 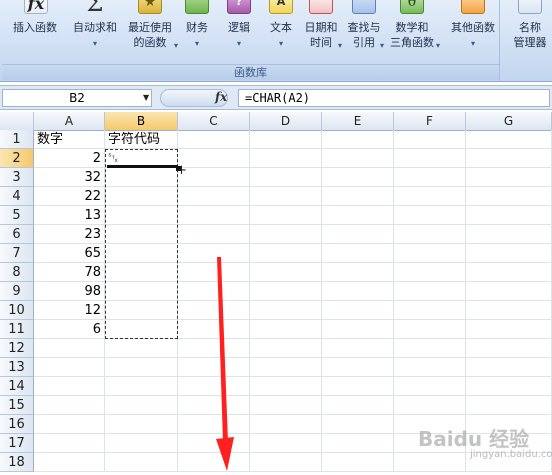 What do you see at coordinates (430, 253) in the screenshot?
I see `cell-f7` at bounding box center [430, 253].